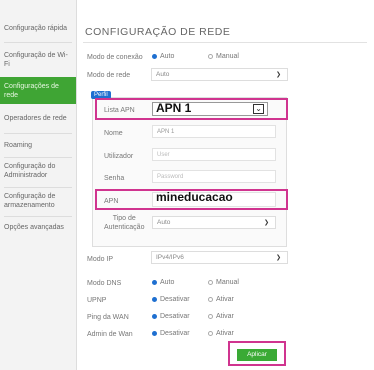 Image resolution: width=374 pixels, height=370 pixels. Describe the element at coordinates (158, 32) in the screenshot. I see `page-title: CONFIGURAÇÃO DE REDE` at that location.